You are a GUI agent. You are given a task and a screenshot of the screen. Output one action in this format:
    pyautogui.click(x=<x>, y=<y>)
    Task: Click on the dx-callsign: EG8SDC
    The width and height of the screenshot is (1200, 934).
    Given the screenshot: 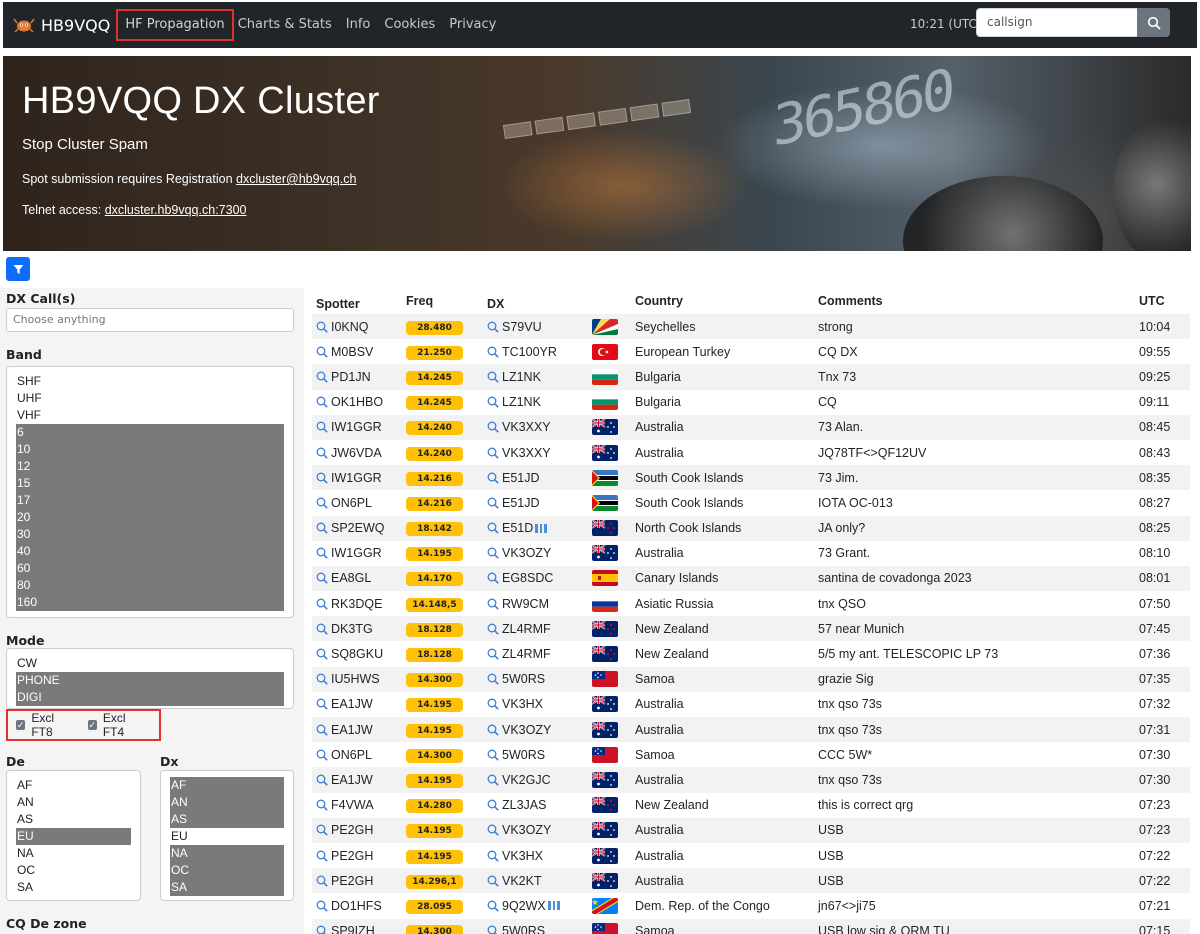 What is the action you would take?
    pyautogui.click(x=527, y=578)
    